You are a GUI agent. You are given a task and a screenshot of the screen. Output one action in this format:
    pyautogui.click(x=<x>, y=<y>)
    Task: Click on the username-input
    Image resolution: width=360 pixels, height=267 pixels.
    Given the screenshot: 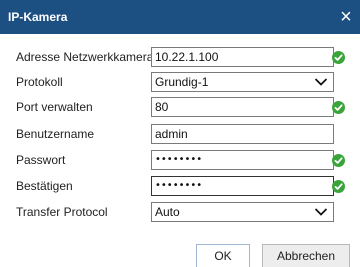 What is the action you would take?
    pyautogui.click(x=242, y=134)
    